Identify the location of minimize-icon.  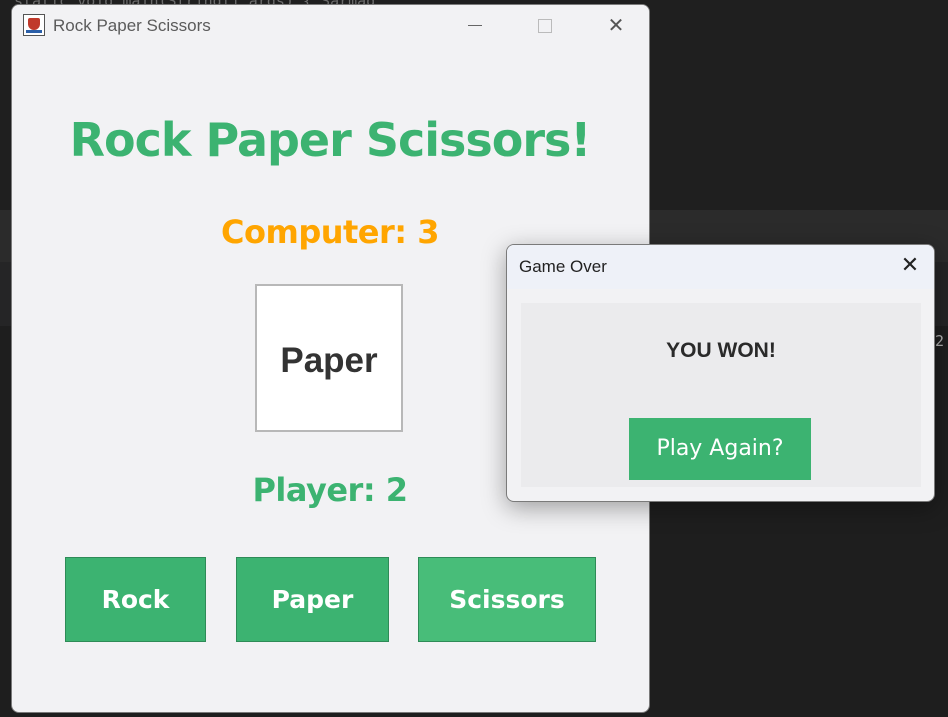
(475, 26).